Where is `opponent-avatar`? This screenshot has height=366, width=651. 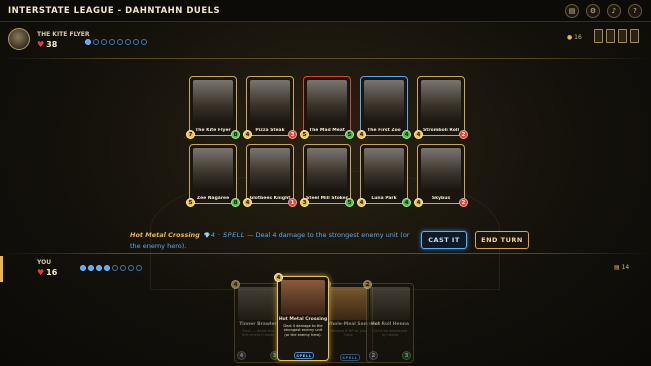
opponent-avatar is located at coordinates (19, 39).